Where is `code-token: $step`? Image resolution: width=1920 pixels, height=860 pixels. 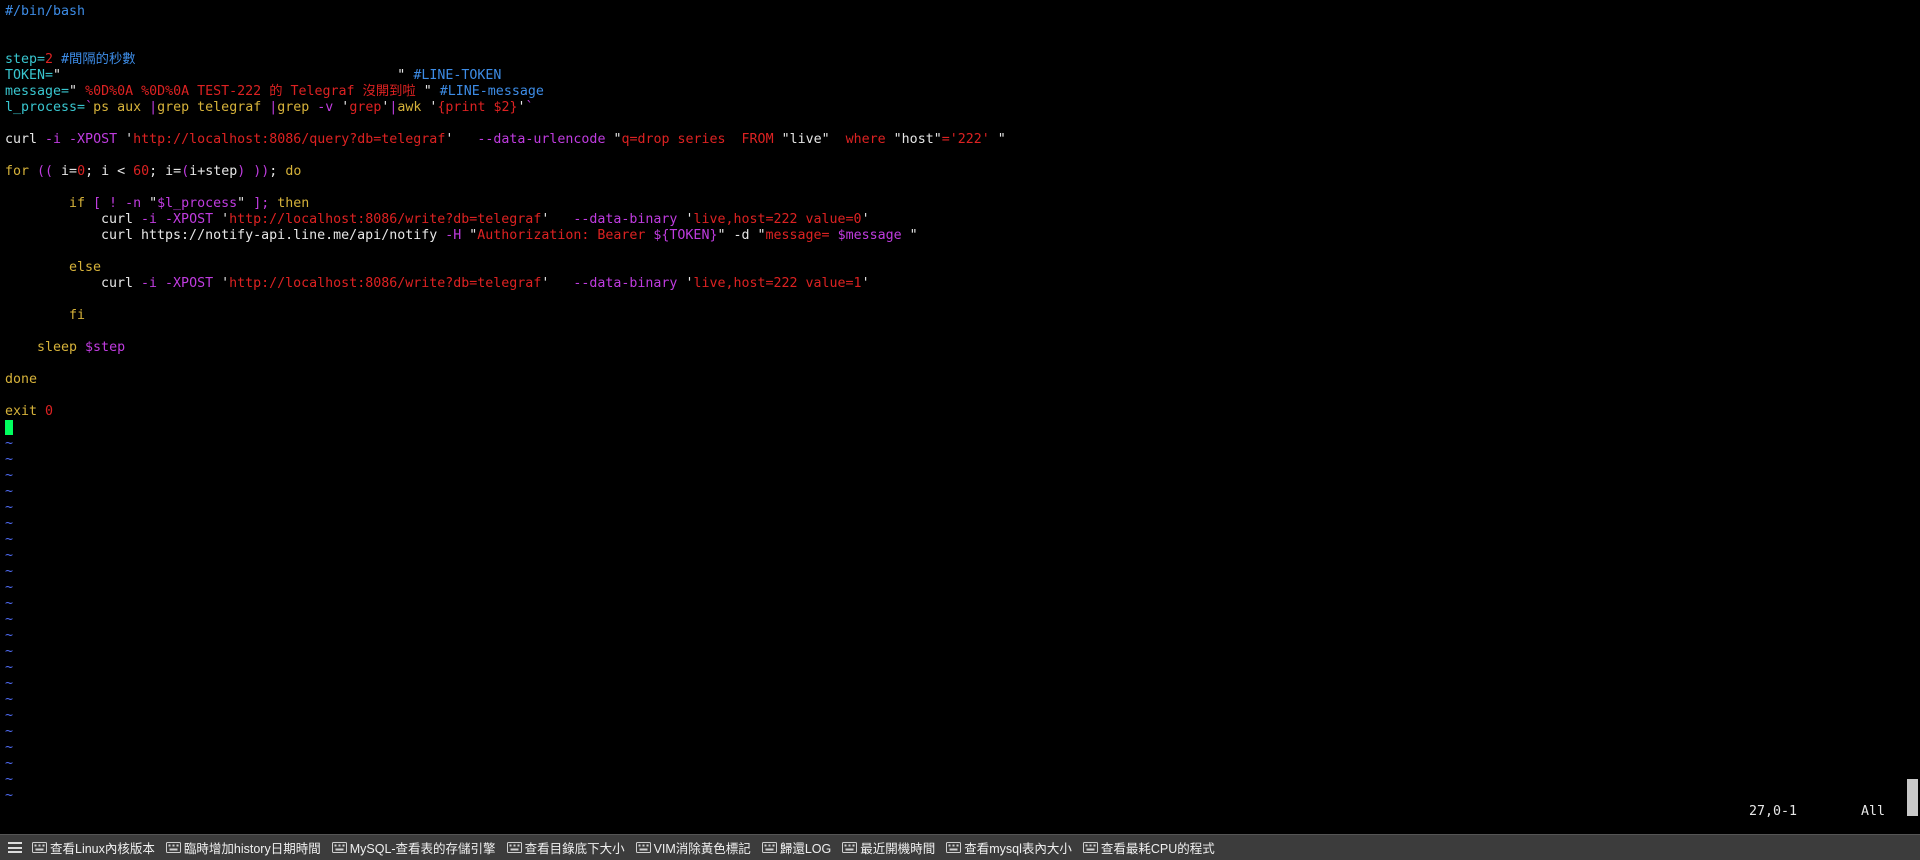
code-token: $step is located at coordinates (105, 347).